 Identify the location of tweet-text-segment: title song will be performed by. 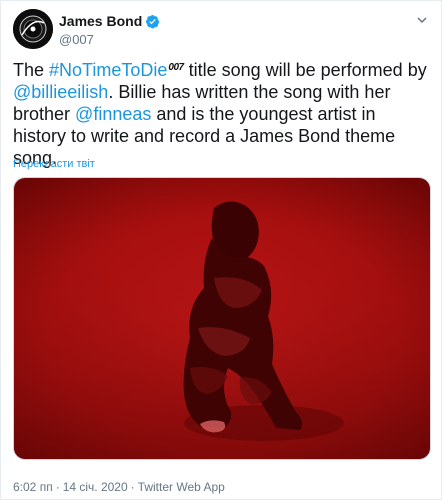
(305, 70).